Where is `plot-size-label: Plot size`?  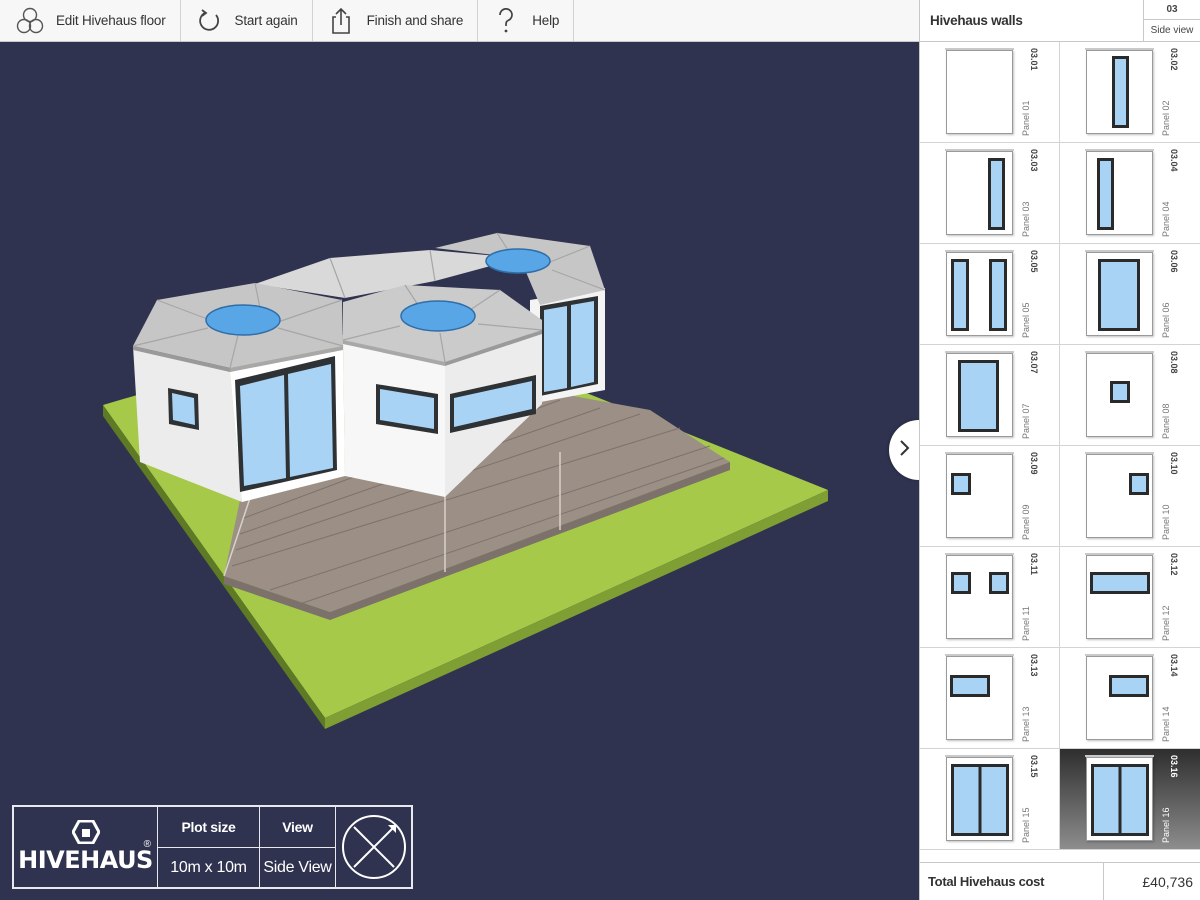 plot-size-label: Plot size is located at coordinates (208, 827).